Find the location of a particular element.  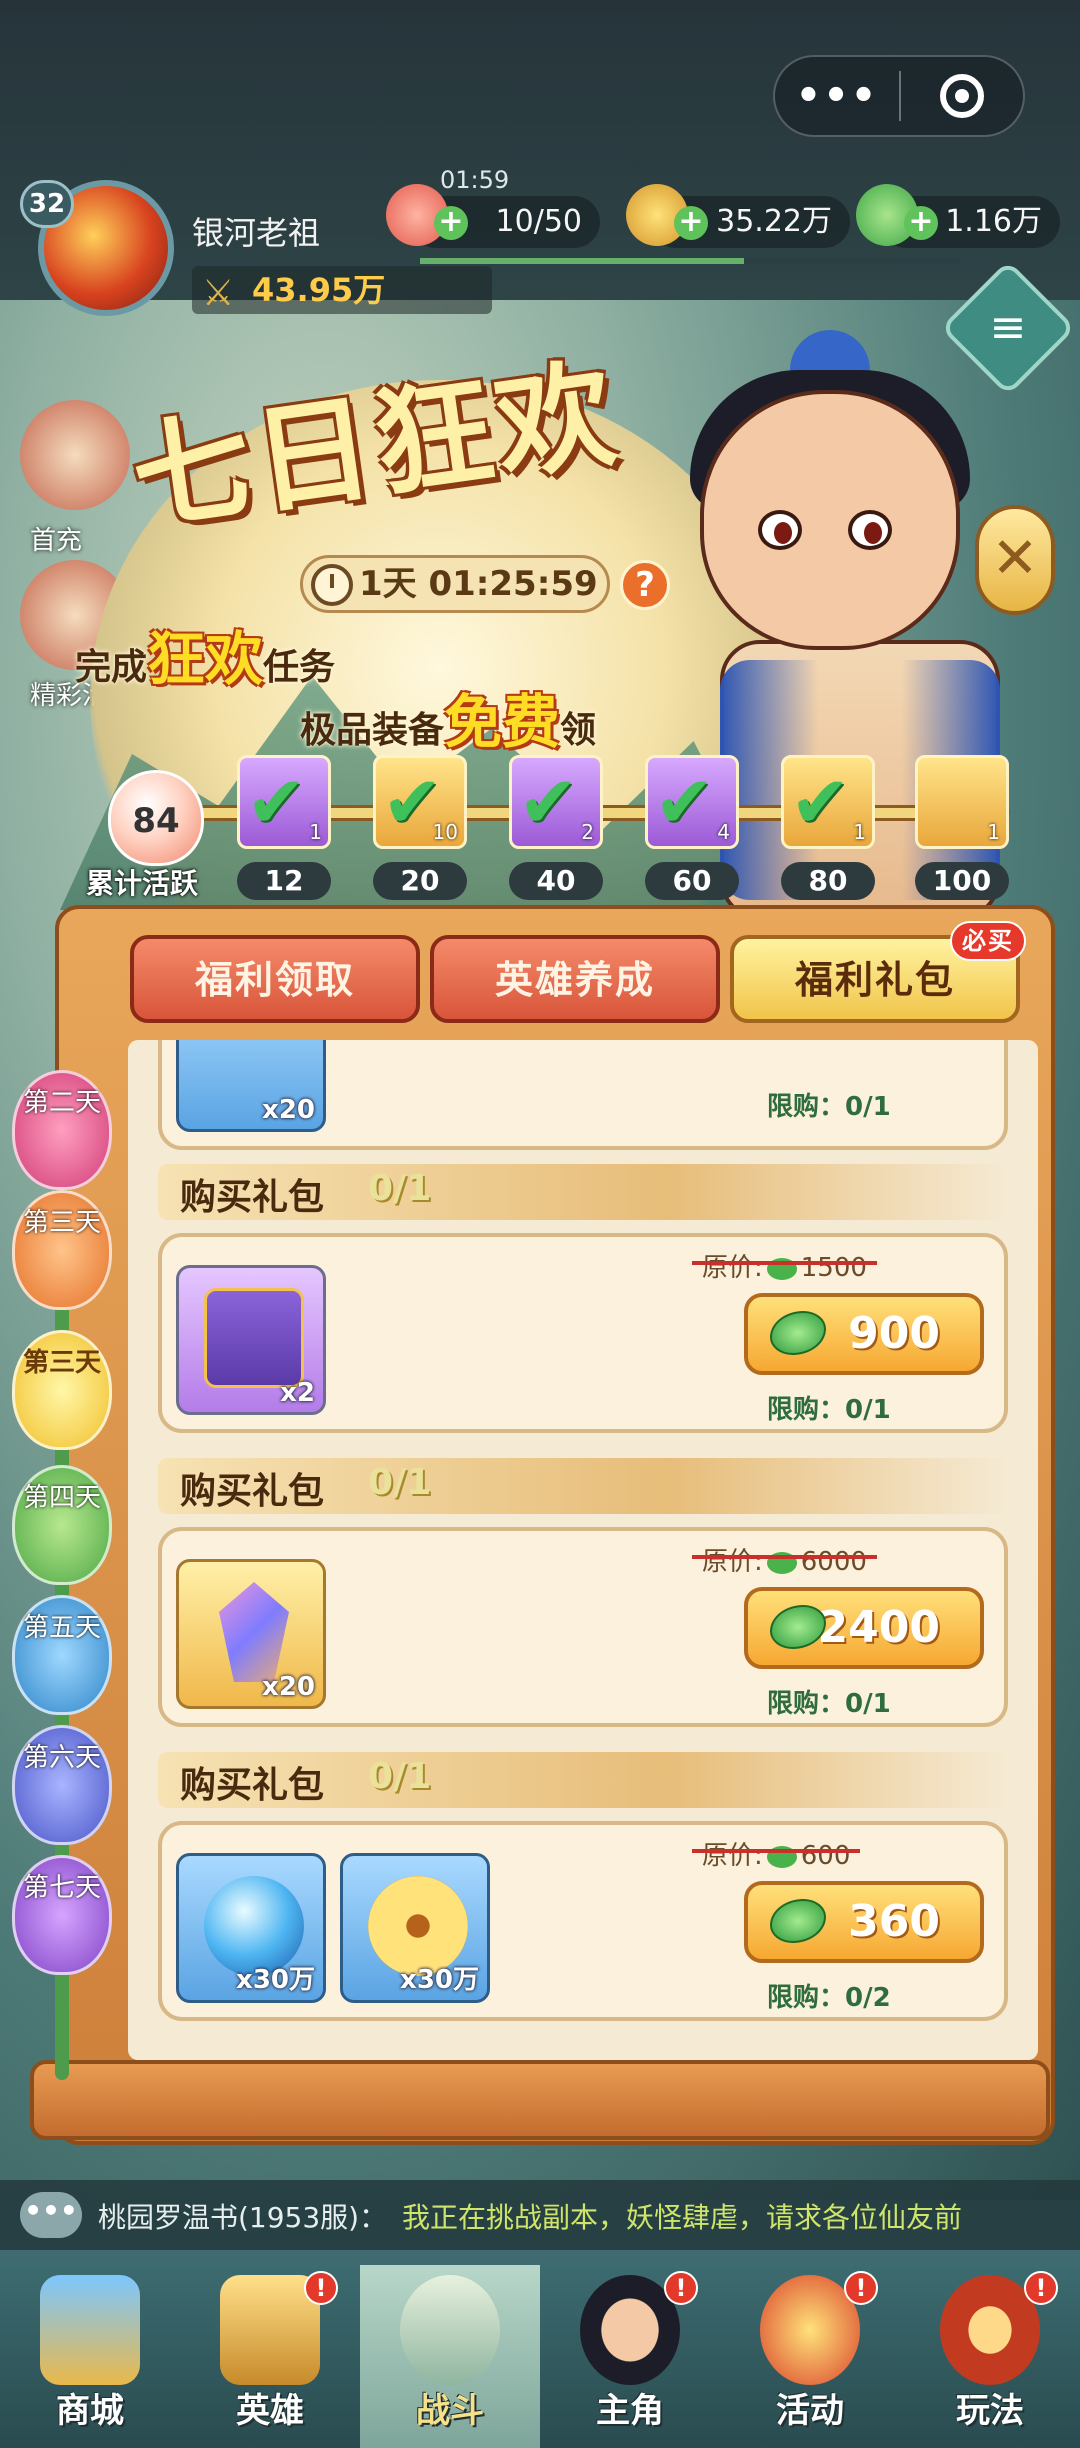

chat-message: 我正在挑战副本，妖怪肆虐，请求各位仙友前 is located at coordinates (682, 2217).